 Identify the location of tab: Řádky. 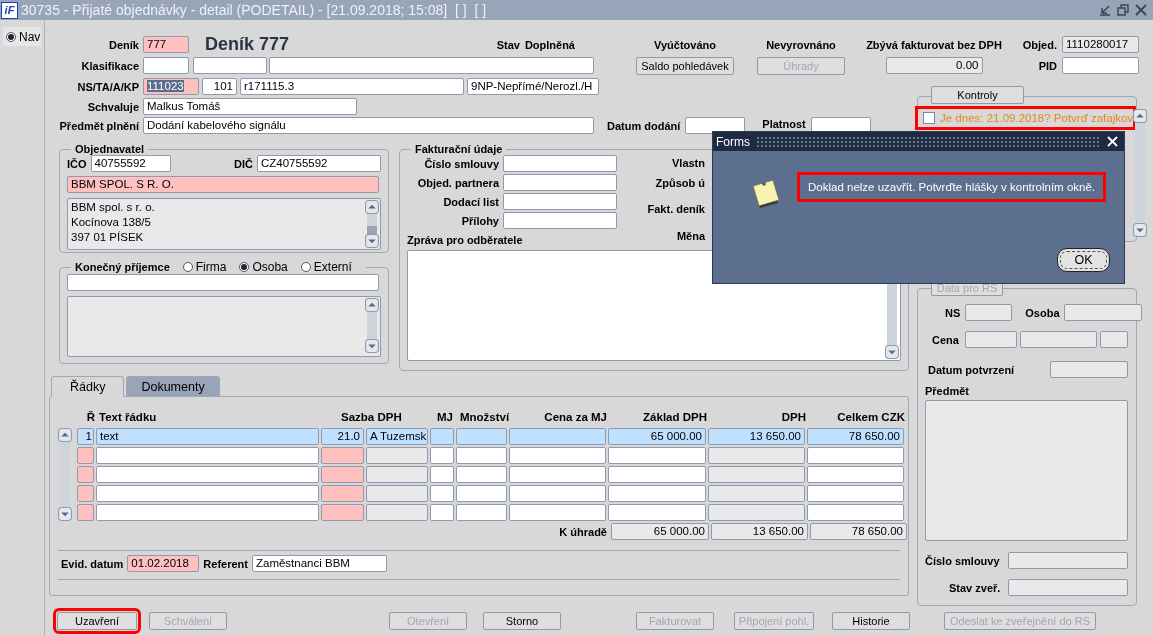
(88, 386).